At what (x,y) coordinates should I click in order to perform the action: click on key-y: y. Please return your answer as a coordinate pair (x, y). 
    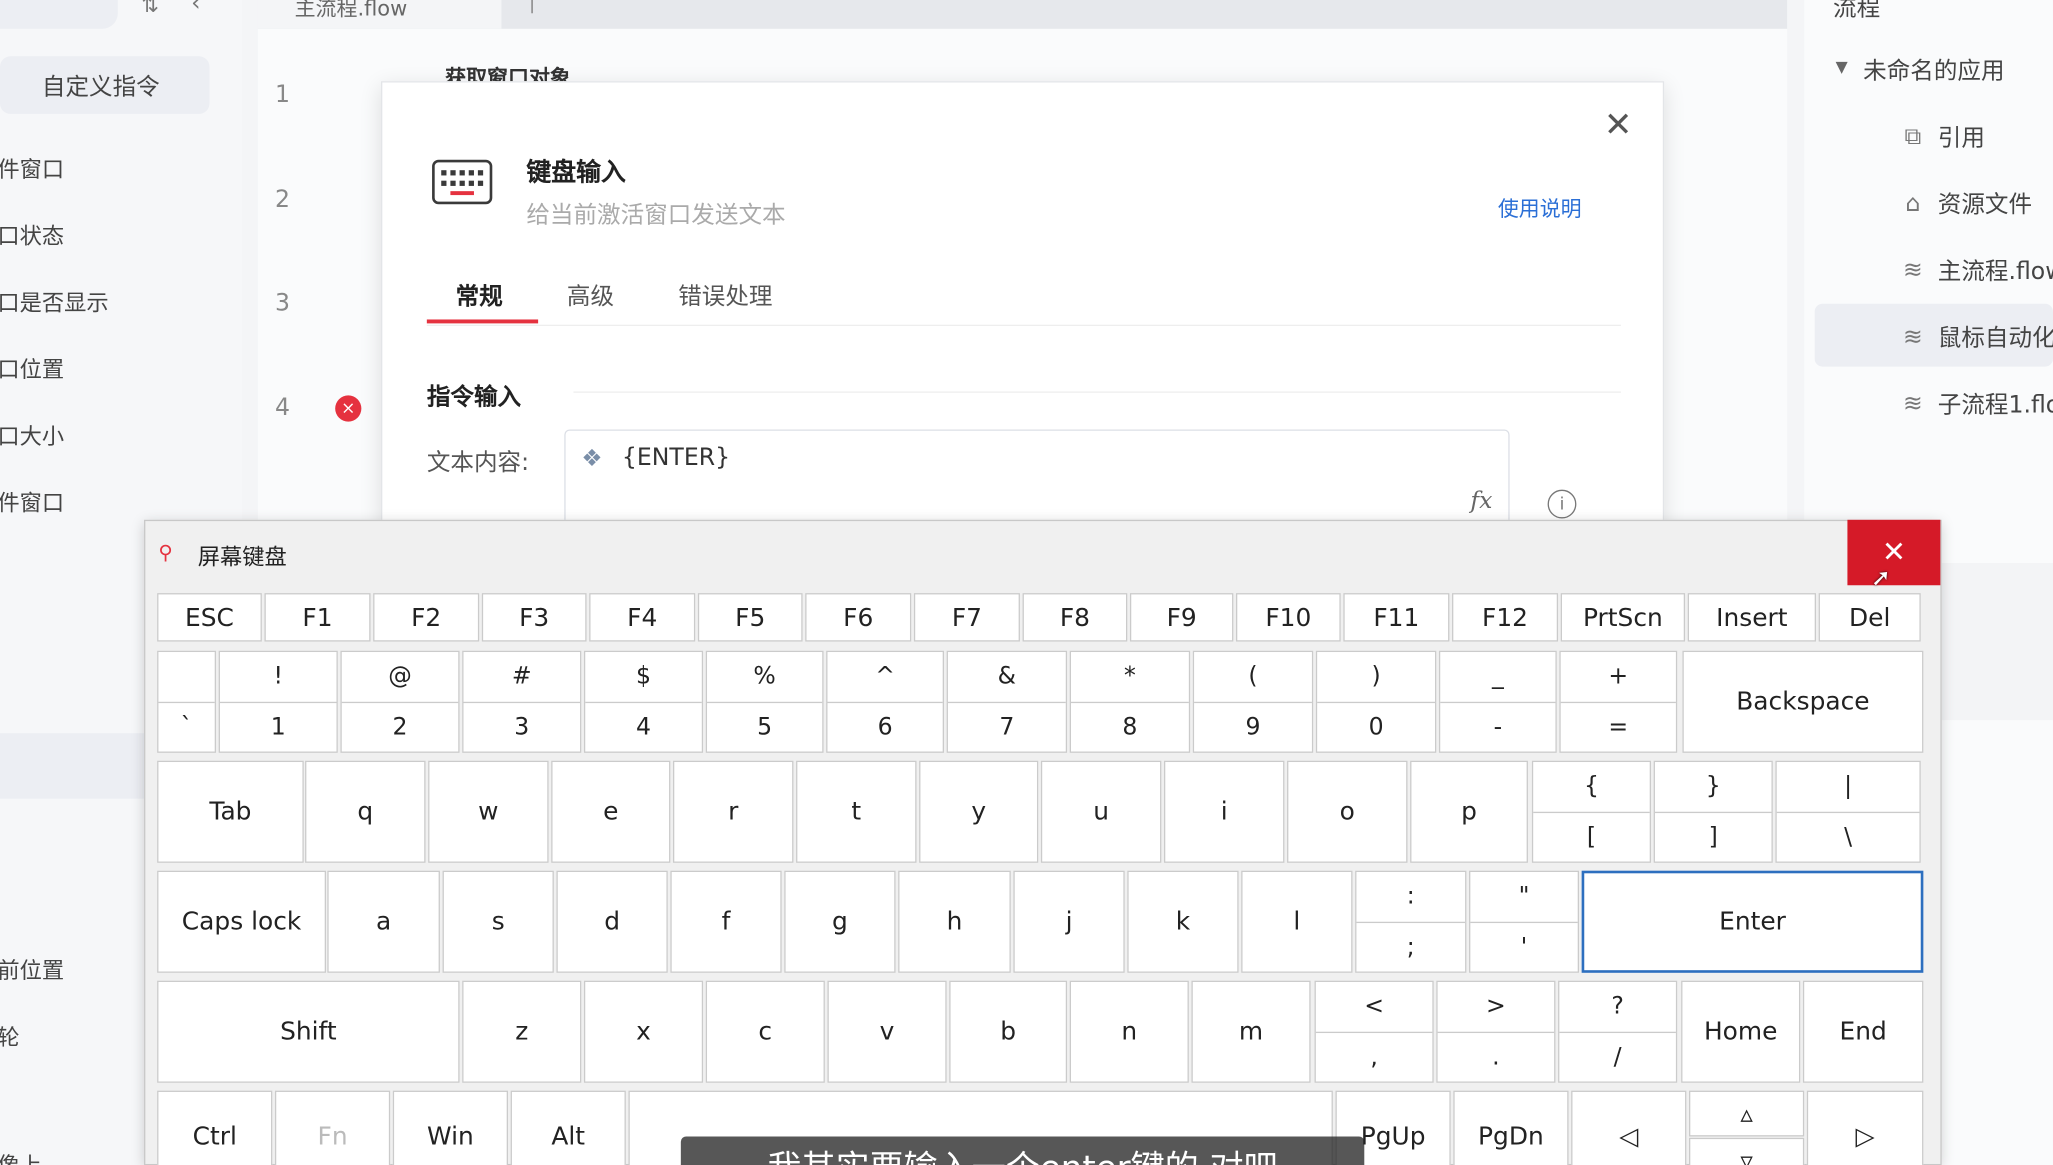
    Looking at the image, I should click on (979, 811).